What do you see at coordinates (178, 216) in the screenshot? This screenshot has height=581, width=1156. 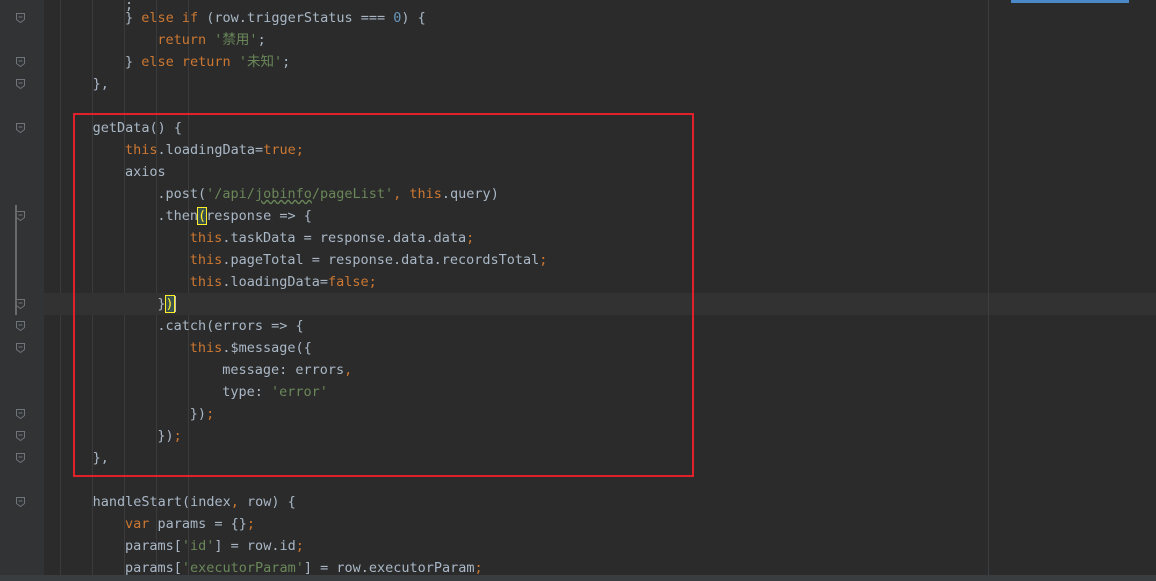 I see `code-token: .then` at bounding box center [178, 216].